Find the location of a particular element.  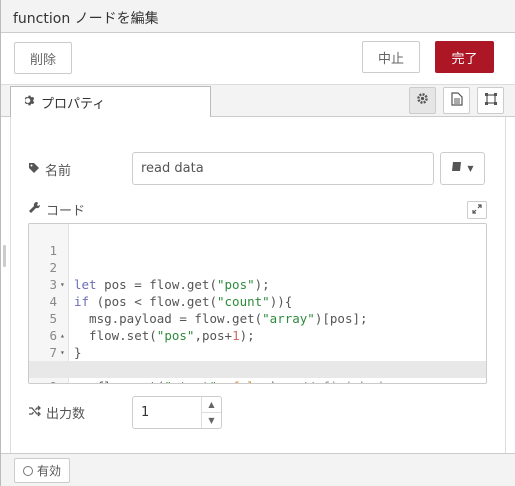

chevron-down-icon: ▼ is located at coordinates (470, 168).